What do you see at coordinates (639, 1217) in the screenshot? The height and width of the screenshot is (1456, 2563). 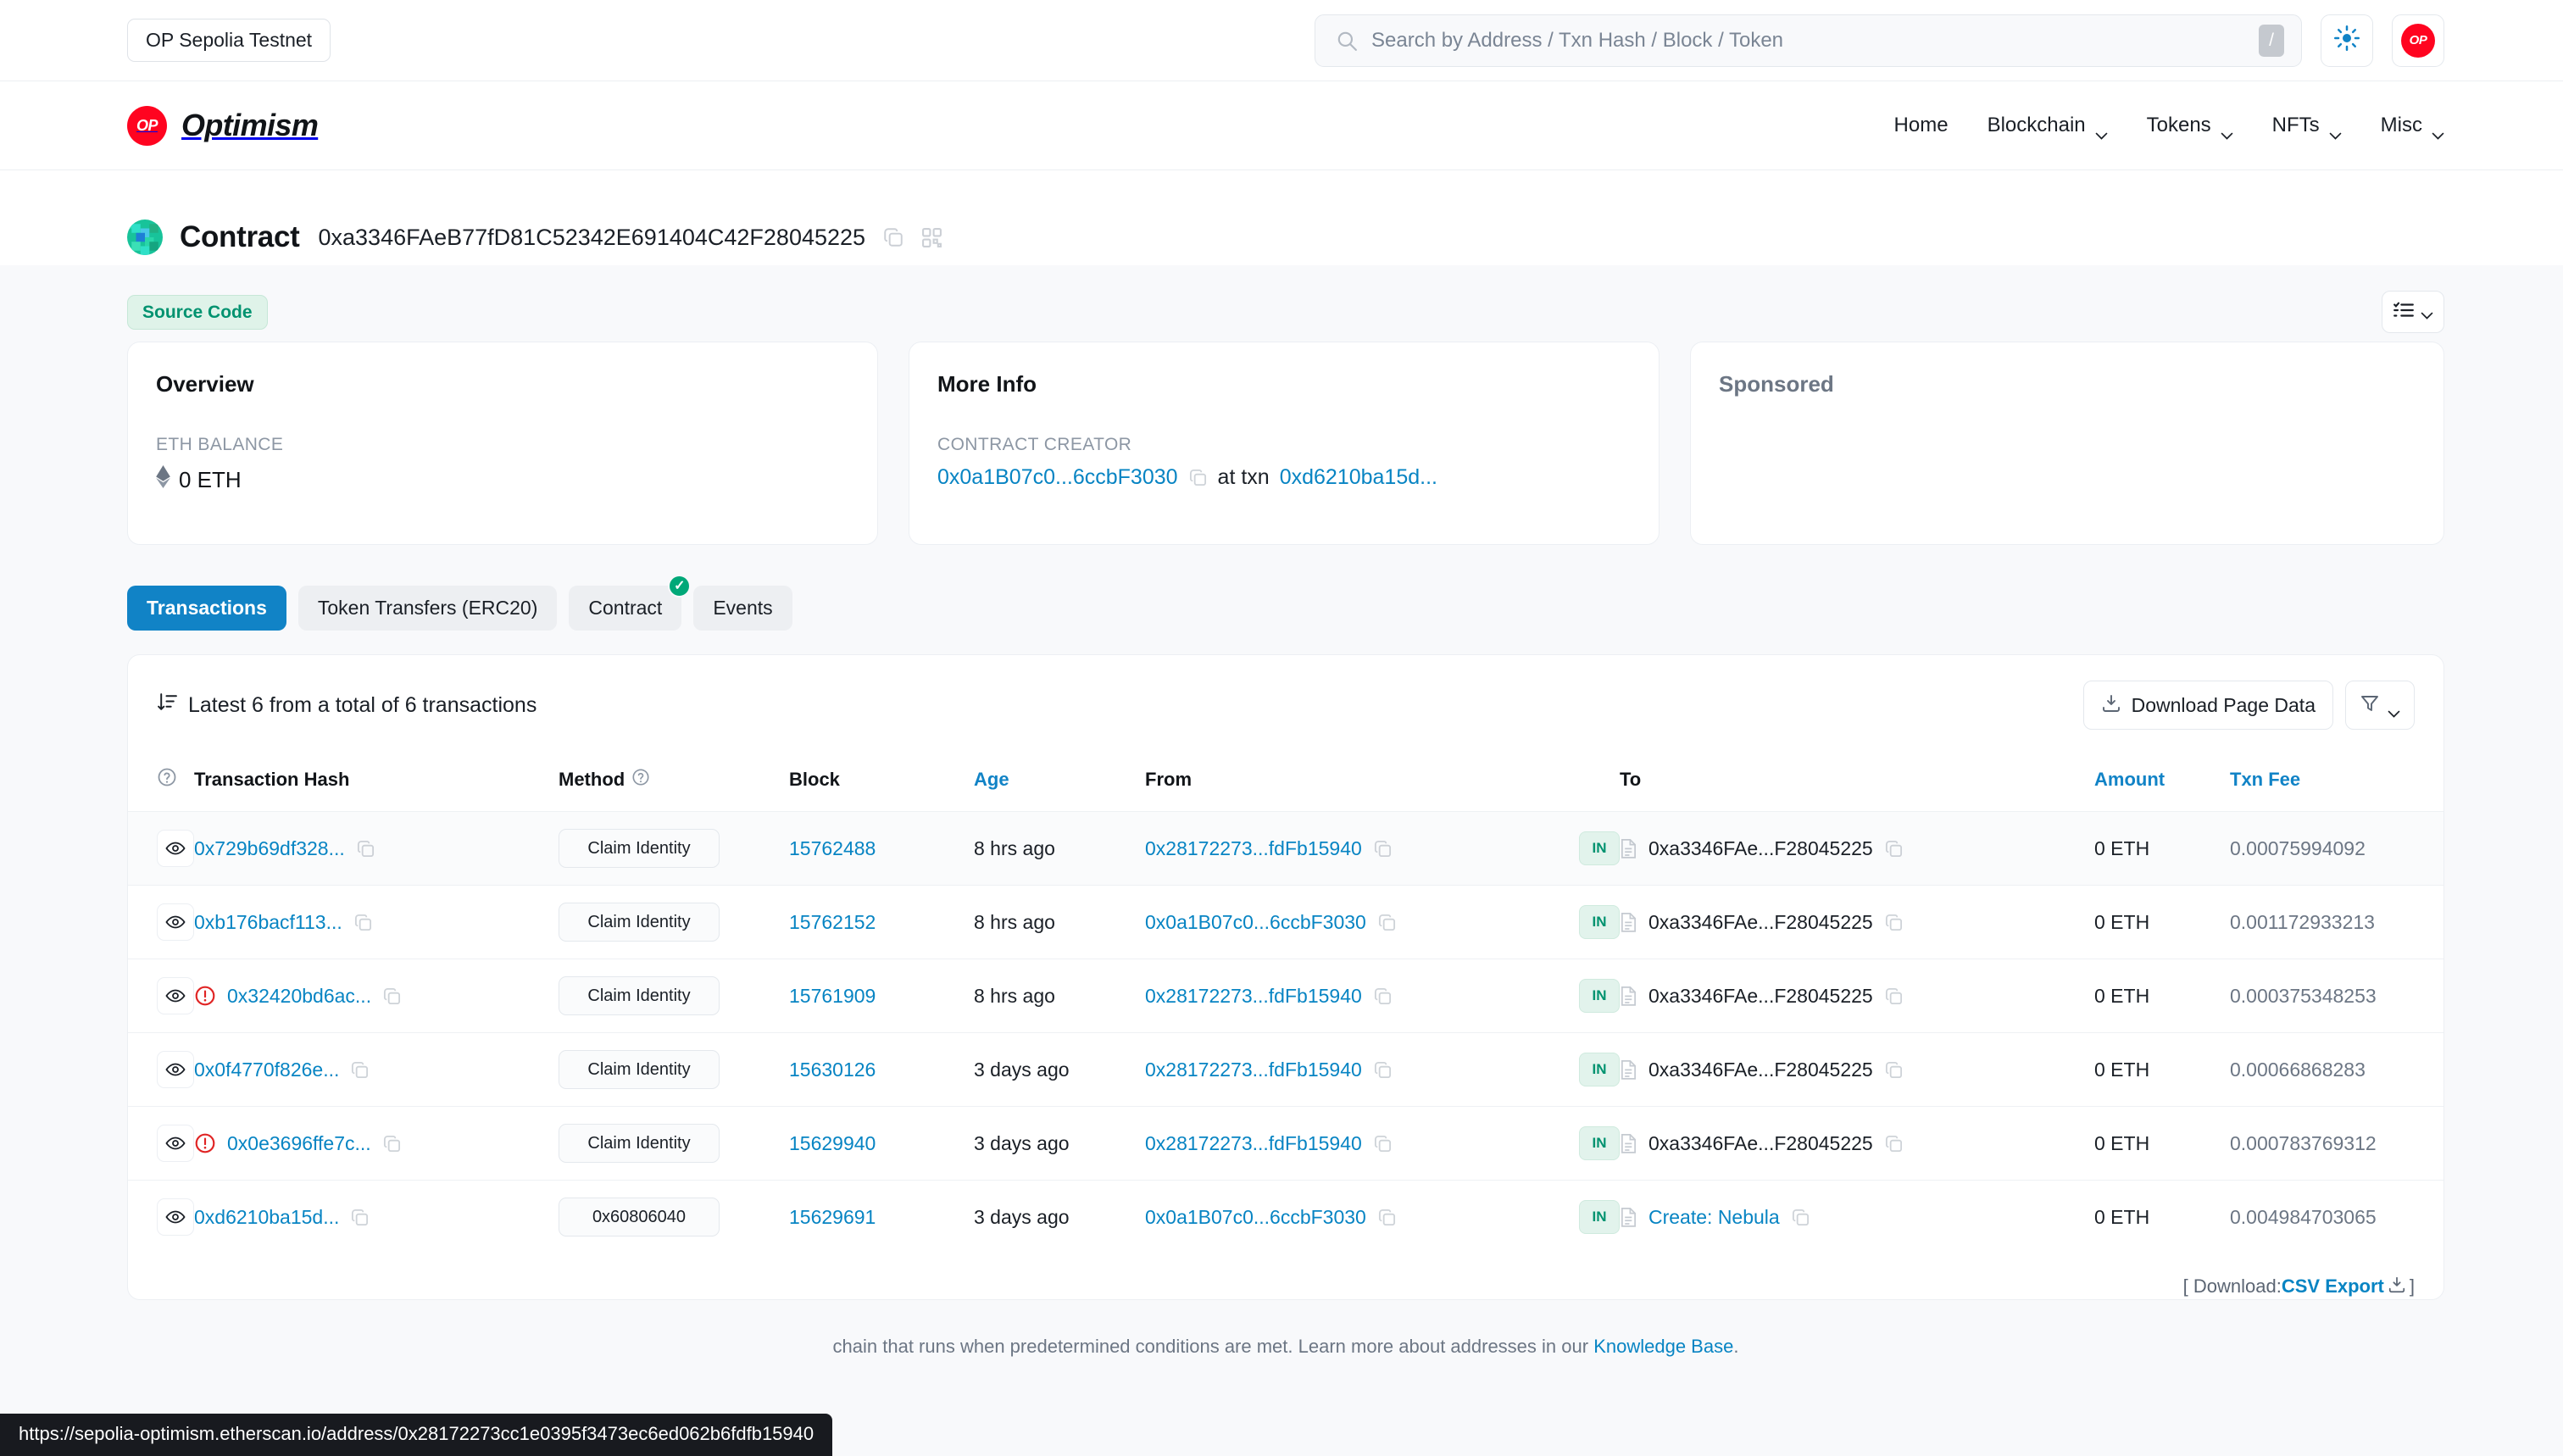 I see `method-chip: 0x60806040` at bounding box center [639, 1217].